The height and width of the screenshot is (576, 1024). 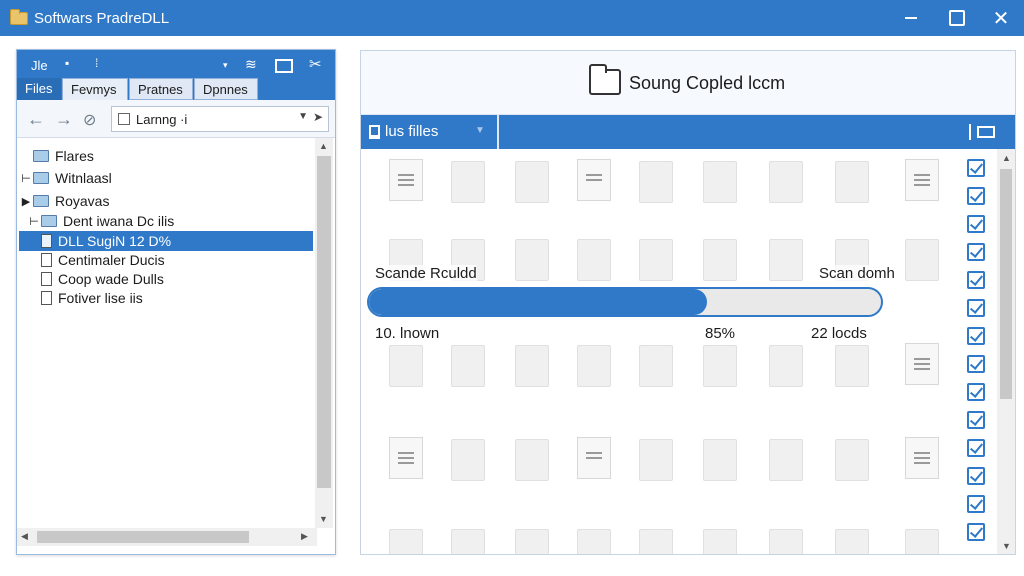 What do you see at coordinates (403, 131) in the screenshot?
I see `files-filter-button: lus filles` at bounding box center [403, 131].